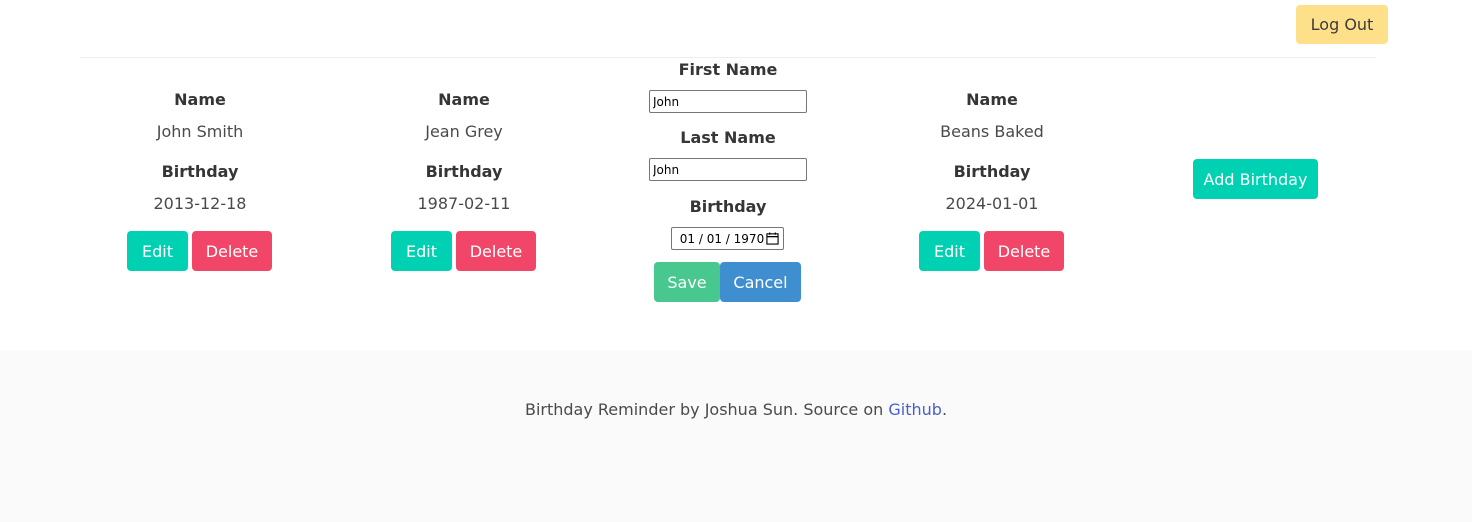 The height and width of the screenshot is (522, 1472). Describe the element at coordinates (728, 69) in the screenshot. I see `first-name-label: First Name` at that location.